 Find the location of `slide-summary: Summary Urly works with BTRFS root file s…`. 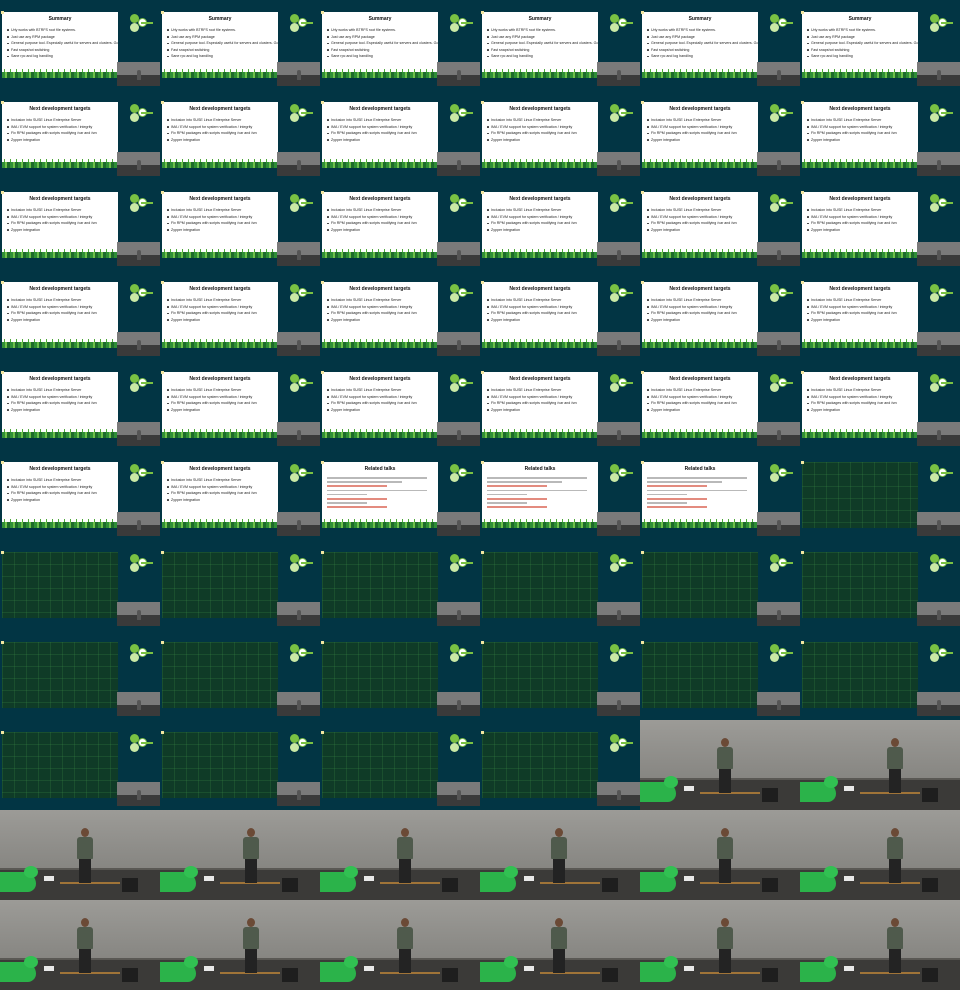

slide-summary: Summary Urly works with BTRFS root file s… is located at coordinates (220, 45).